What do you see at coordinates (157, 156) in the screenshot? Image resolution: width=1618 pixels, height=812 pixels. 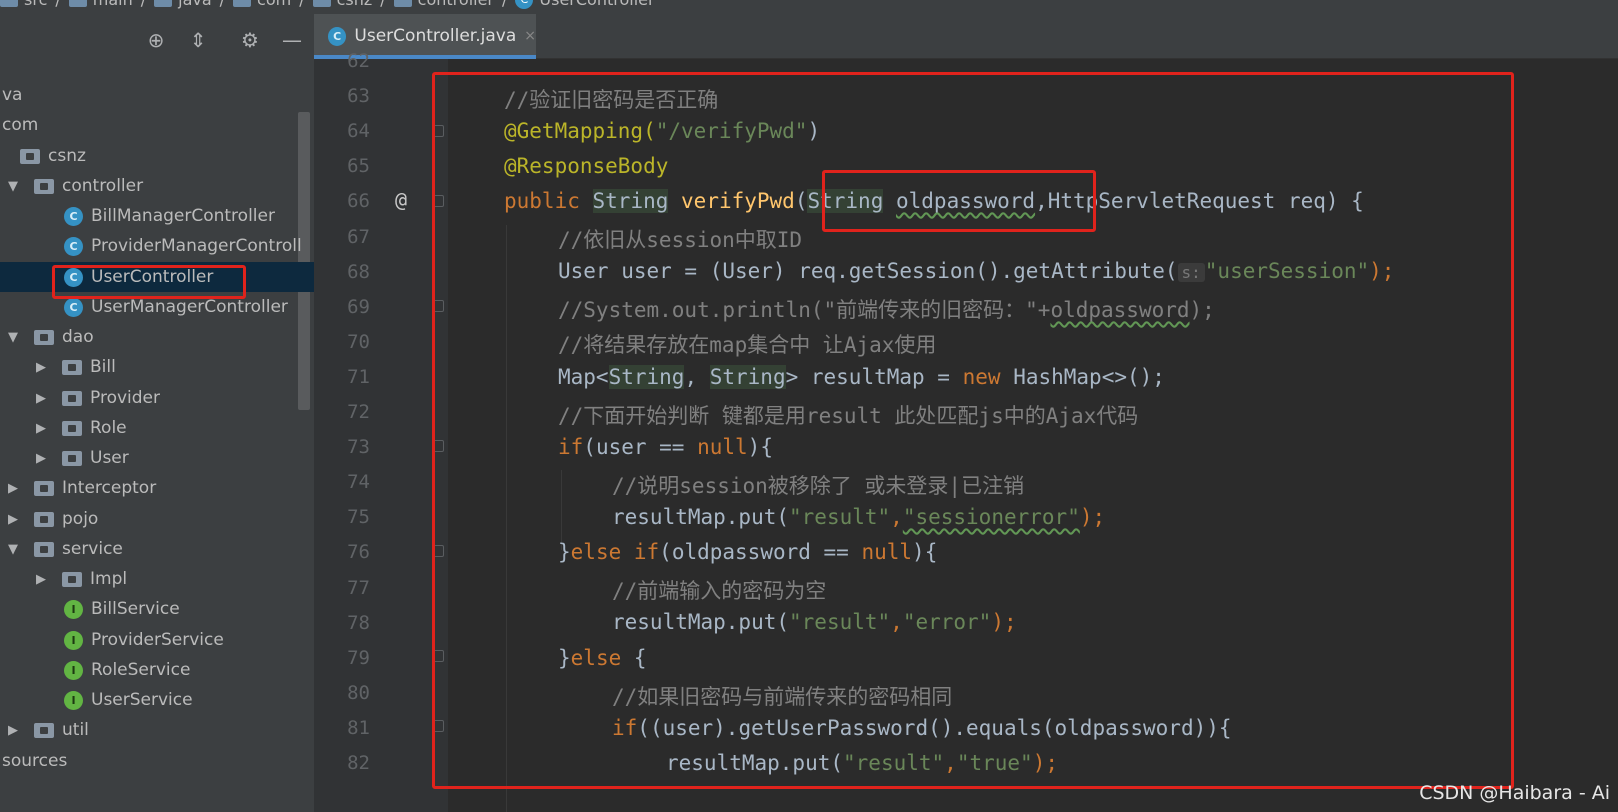 I see `tree-item-csnz: csnz` at bounding box center [157, 156].